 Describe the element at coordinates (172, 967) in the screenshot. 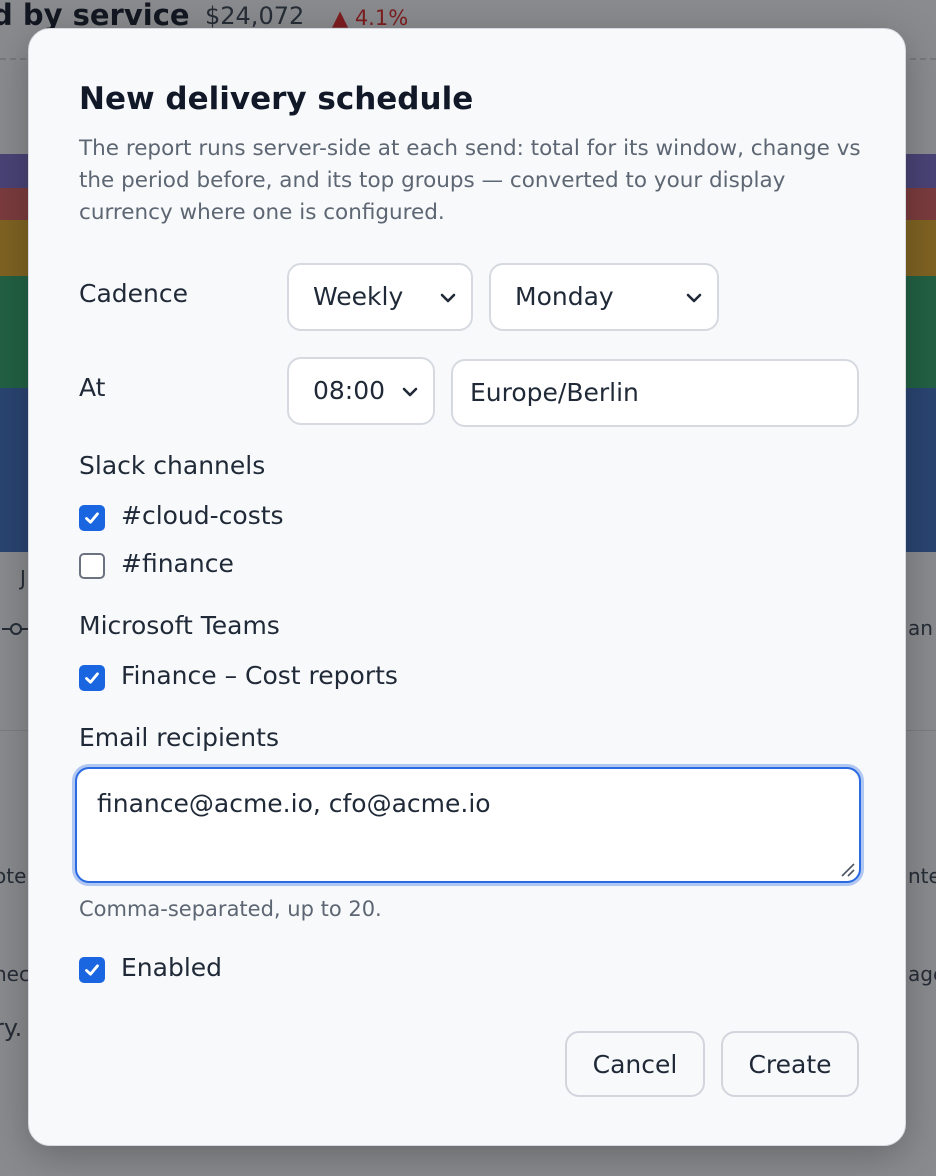

I see `enabled-label: Enabled` at that location.